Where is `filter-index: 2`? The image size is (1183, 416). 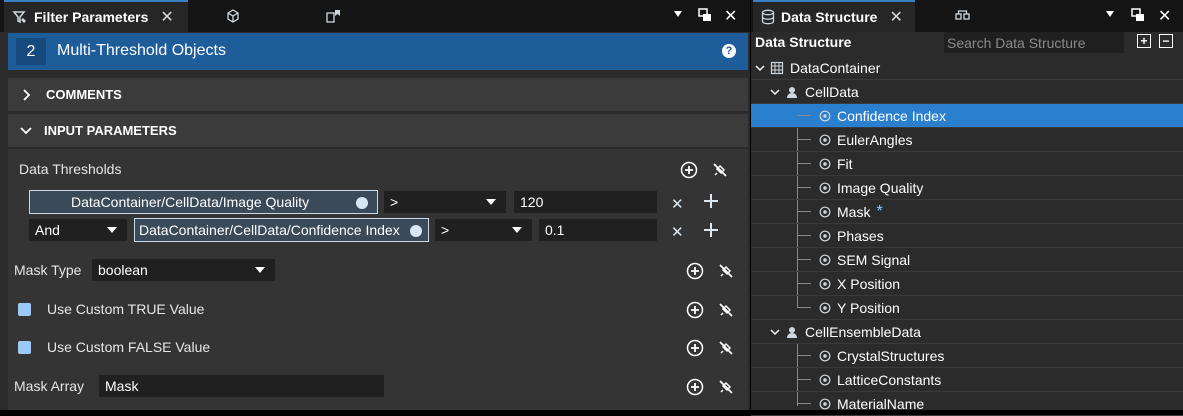
filter-index: 2 is located at coordinates (31, 51).